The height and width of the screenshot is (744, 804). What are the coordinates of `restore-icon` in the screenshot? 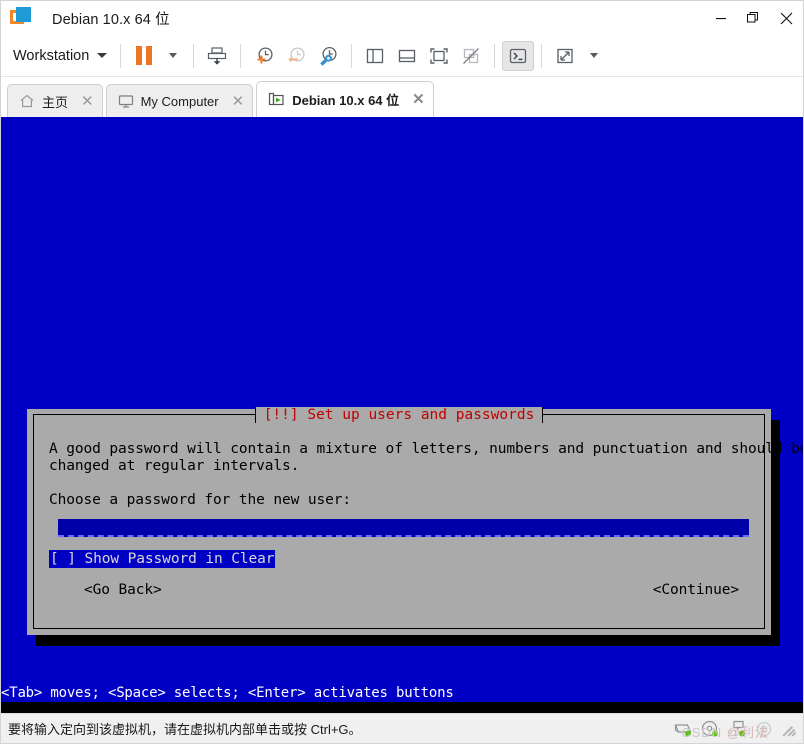 It's located at (752, 16).